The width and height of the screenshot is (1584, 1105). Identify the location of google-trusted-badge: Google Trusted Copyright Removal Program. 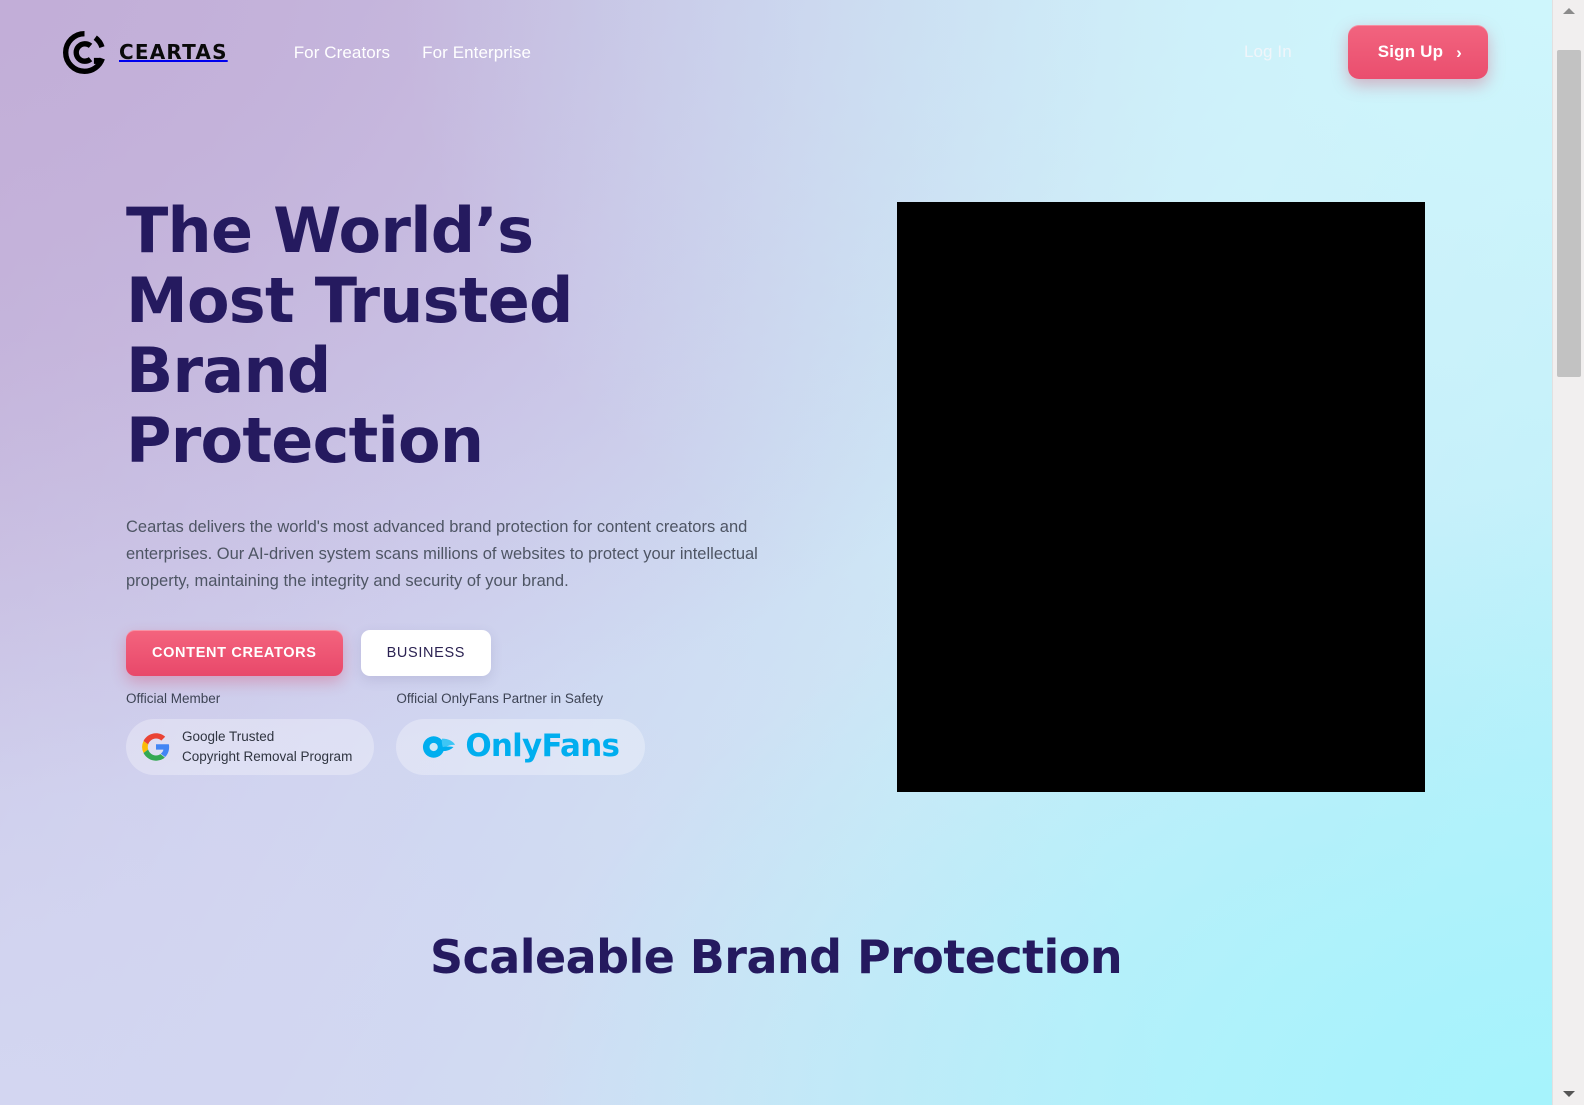
(250, 746).